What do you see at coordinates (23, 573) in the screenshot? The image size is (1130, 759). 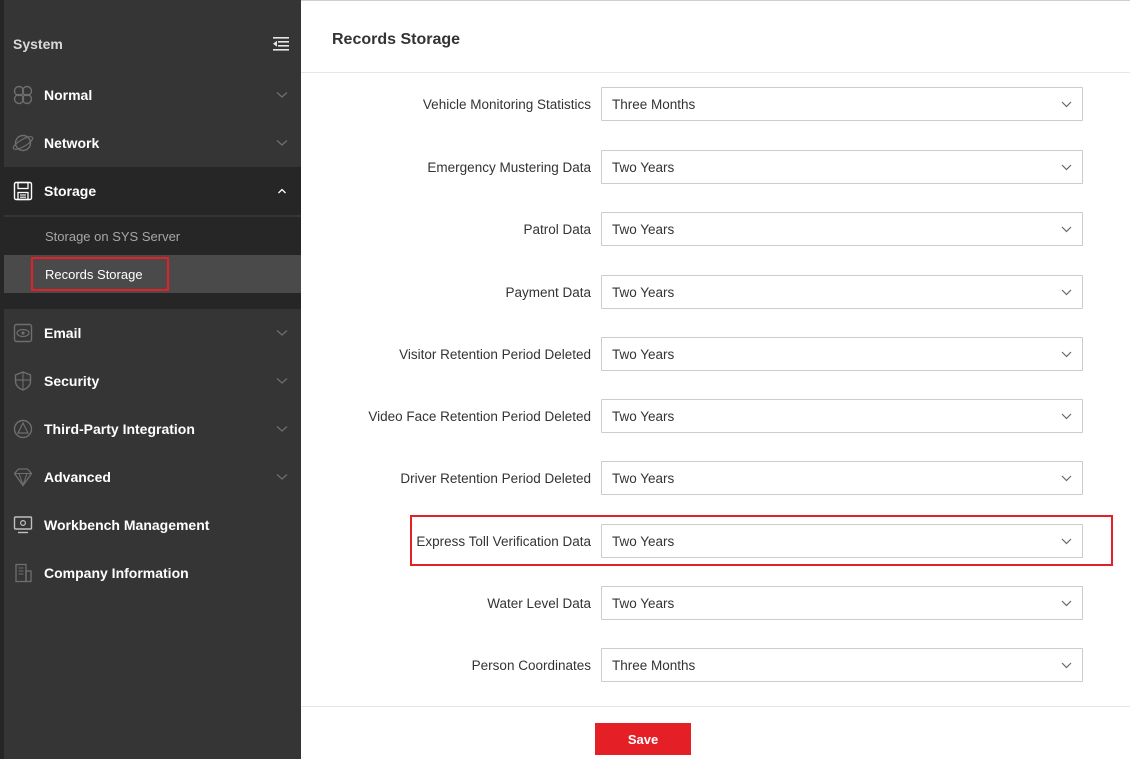 I see `building-icon` at bounding box center [23, 573].